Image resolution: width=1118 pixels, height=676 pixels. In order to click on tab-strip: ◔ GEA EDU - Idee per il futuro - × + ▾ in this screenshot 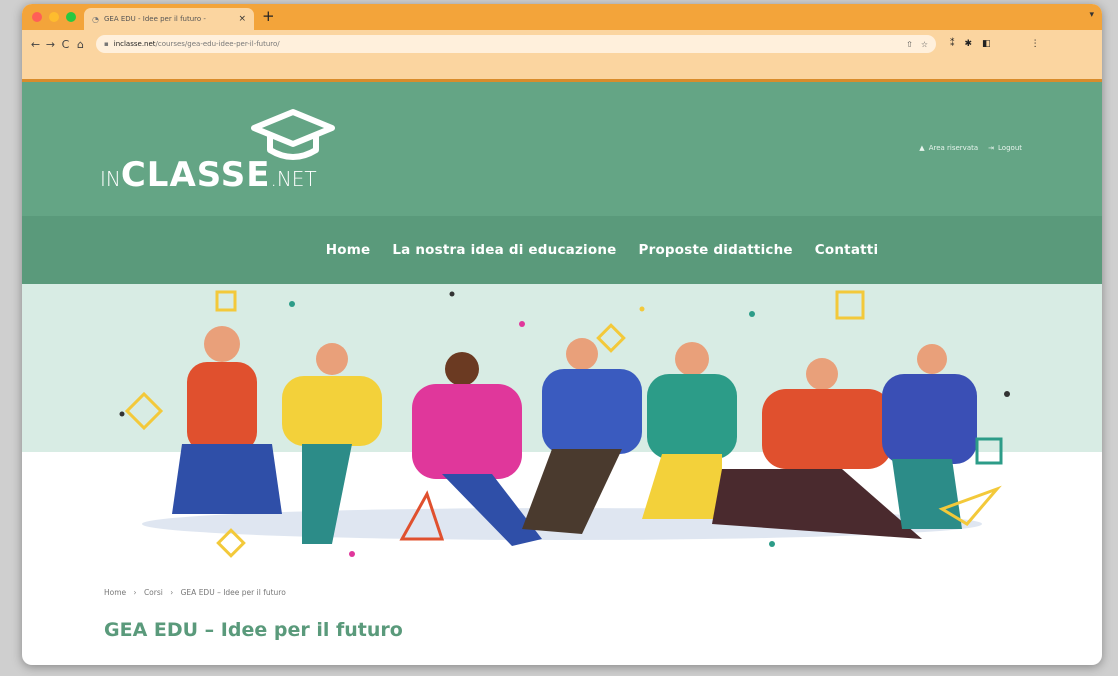, I will do `click(562, 17)`.